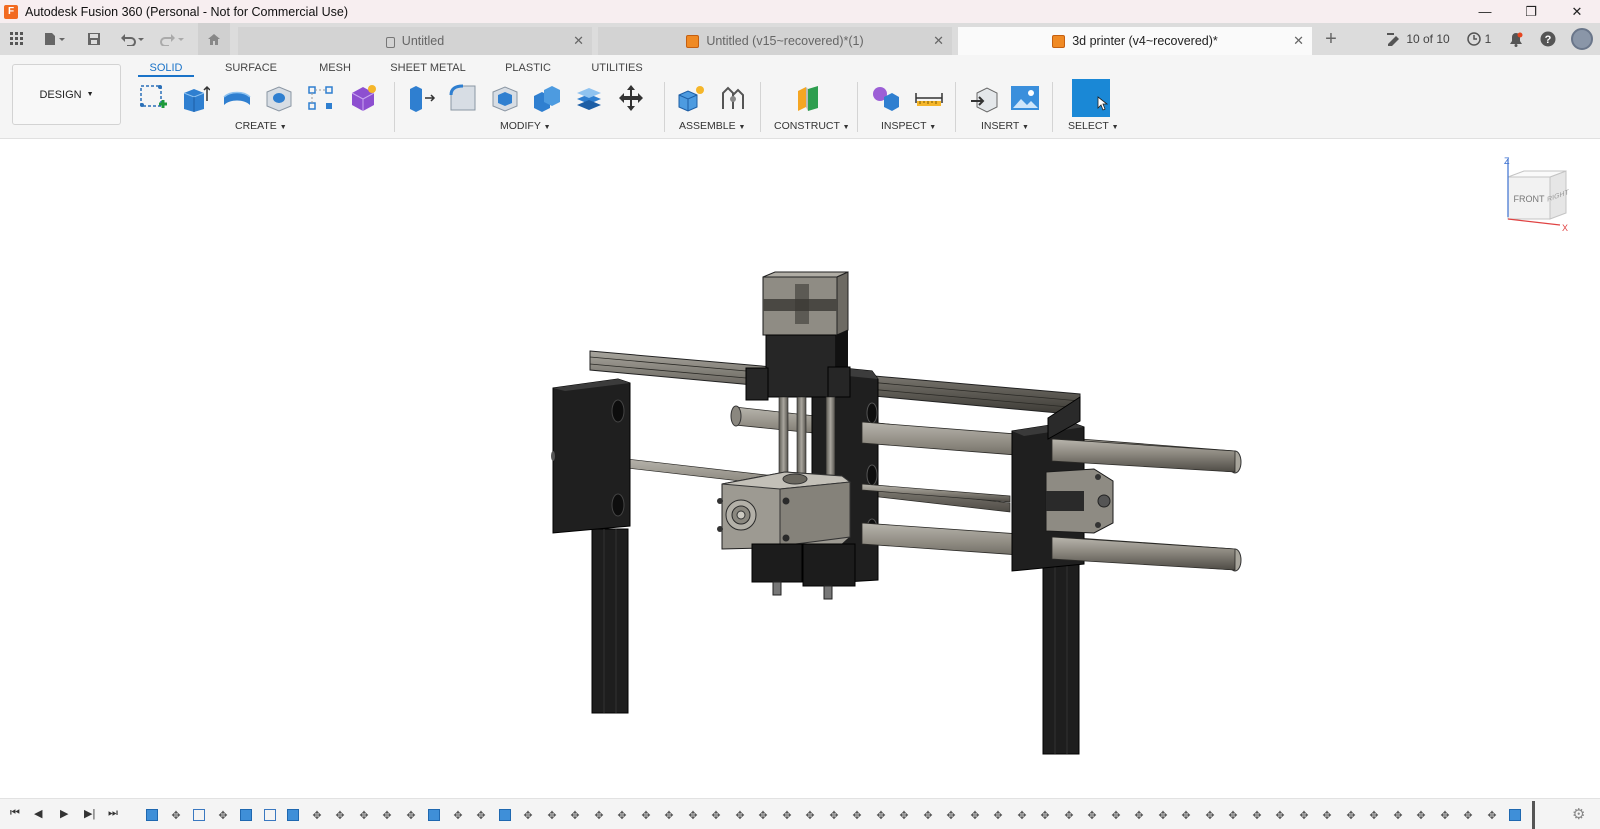 The image size is (1600, 829). What do you see at coordinates (691, 98) in the screenshot?
I see `new-component-icon` at bounding box center [691, 98].